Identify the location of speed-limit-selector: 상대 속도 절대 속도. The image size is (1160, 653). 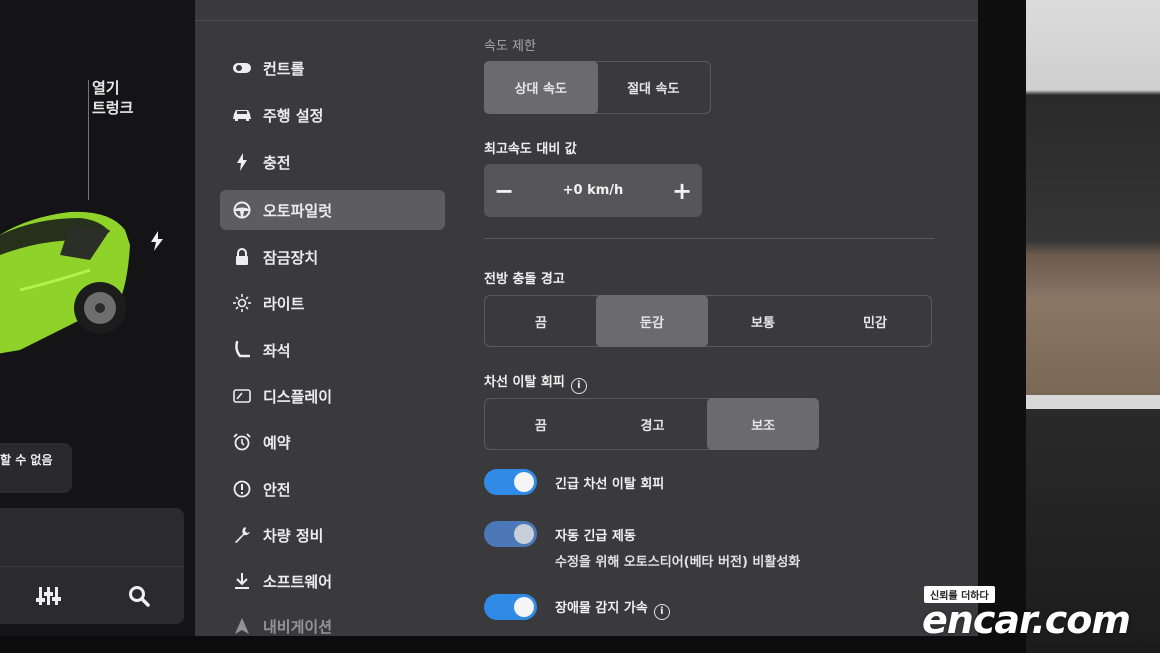
(597, 87).